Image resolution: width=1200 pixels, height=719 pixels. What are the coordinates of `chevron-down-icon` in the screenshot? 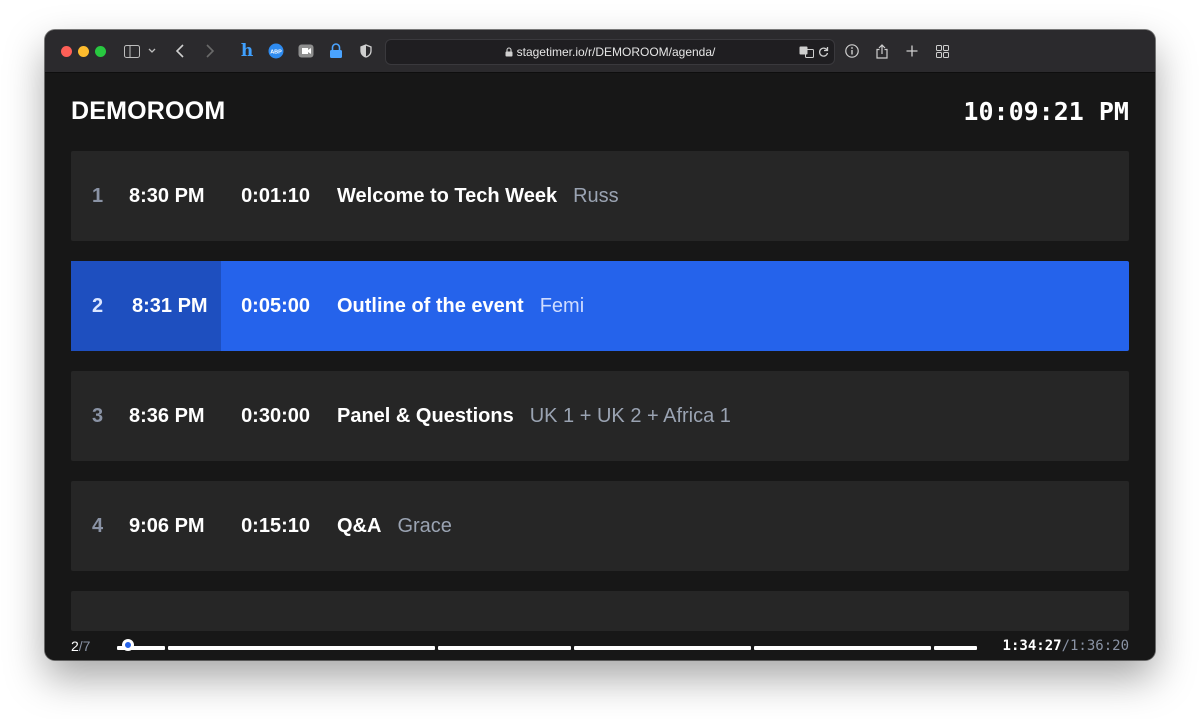 It's located at (152, 51).